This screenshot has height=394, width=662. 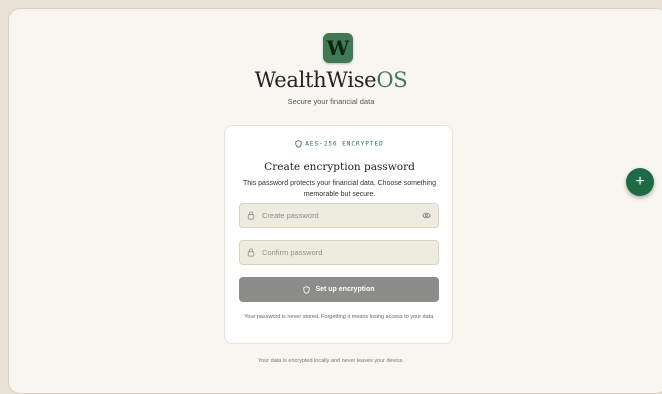 I want to click on plus-icon: +, so click(x=640, y=181).